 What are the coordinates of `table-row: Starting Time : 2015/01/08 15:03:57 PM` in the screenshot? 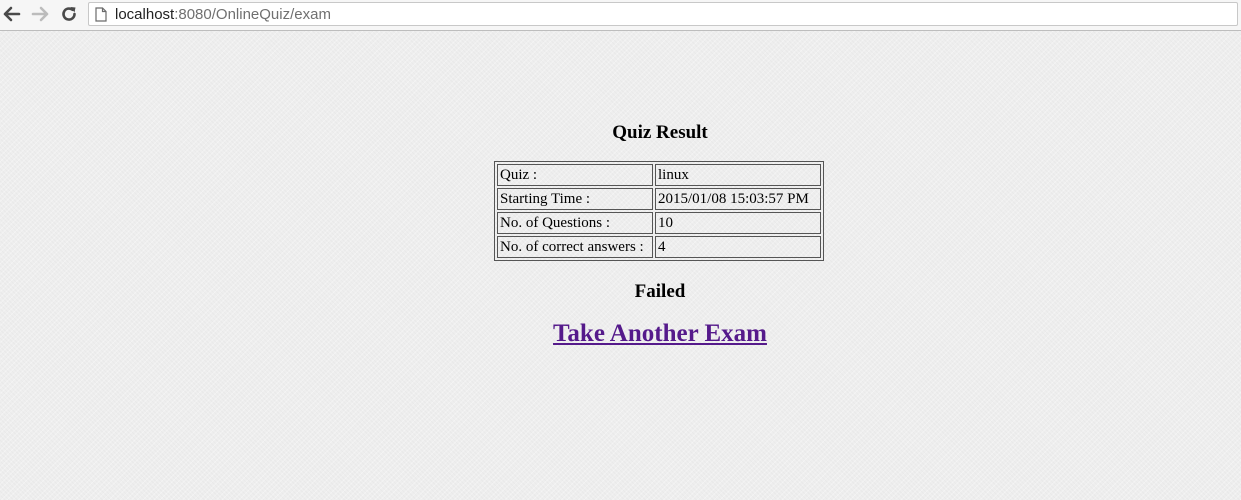 It's located at (659, 199).